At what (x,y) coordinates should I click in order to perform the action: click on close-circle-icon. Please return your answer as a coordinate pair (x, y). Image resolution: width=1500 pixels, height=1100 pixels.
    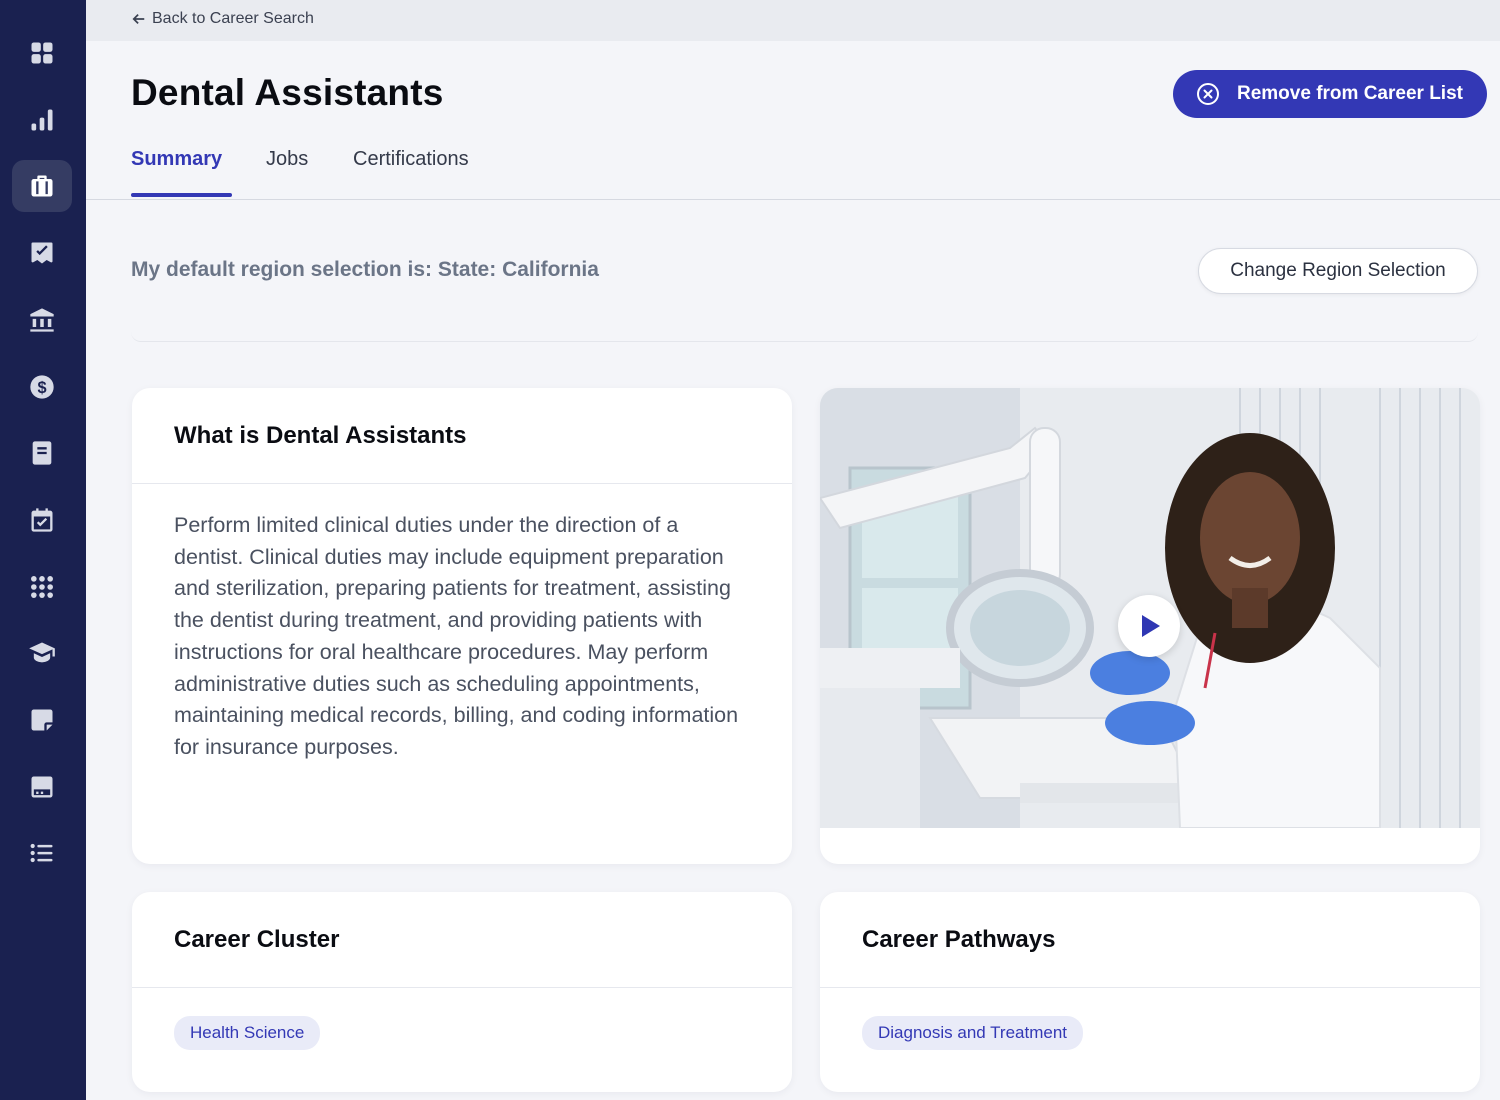
    Looking at the image, I should click on (1208, 94).